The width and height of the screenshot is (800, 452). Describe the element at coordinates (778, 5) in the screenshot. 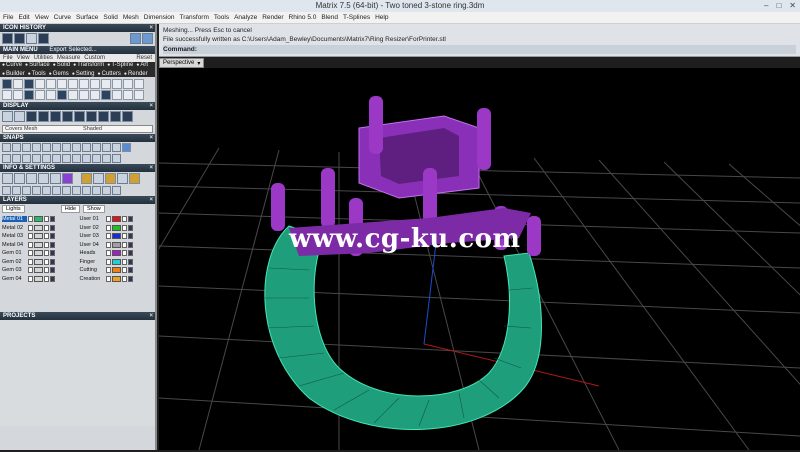

I see `maximize-icon: □` at that location.